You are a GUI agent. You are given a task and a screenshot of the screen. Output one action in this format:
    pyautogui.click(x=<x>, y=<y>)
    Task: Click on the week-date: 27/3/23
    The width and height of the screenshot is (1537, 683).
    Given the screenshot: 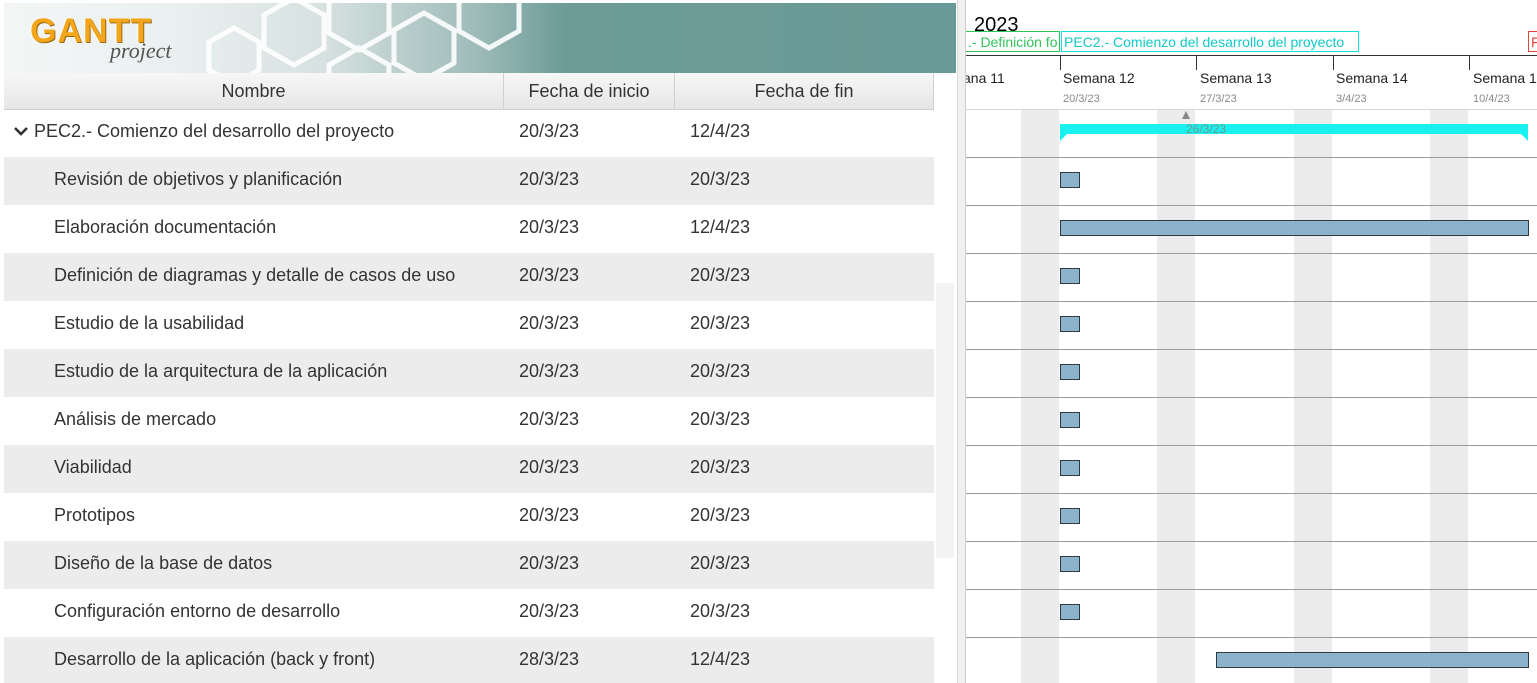 What is the action you would take?
    pyautogui.click(x=1218, y=99)
    